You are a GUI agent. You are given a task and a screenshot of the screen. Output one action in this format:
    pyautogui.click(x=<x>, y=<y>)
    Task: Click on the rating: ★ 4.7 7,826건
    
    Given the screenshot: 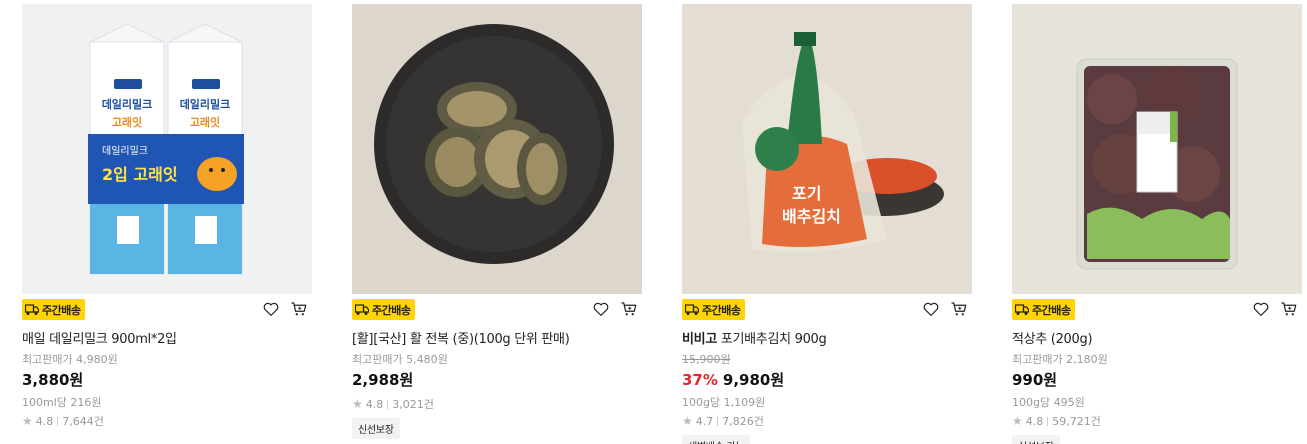 What is the action you would take?
    pyautogui.click(x=723, y=421)
    